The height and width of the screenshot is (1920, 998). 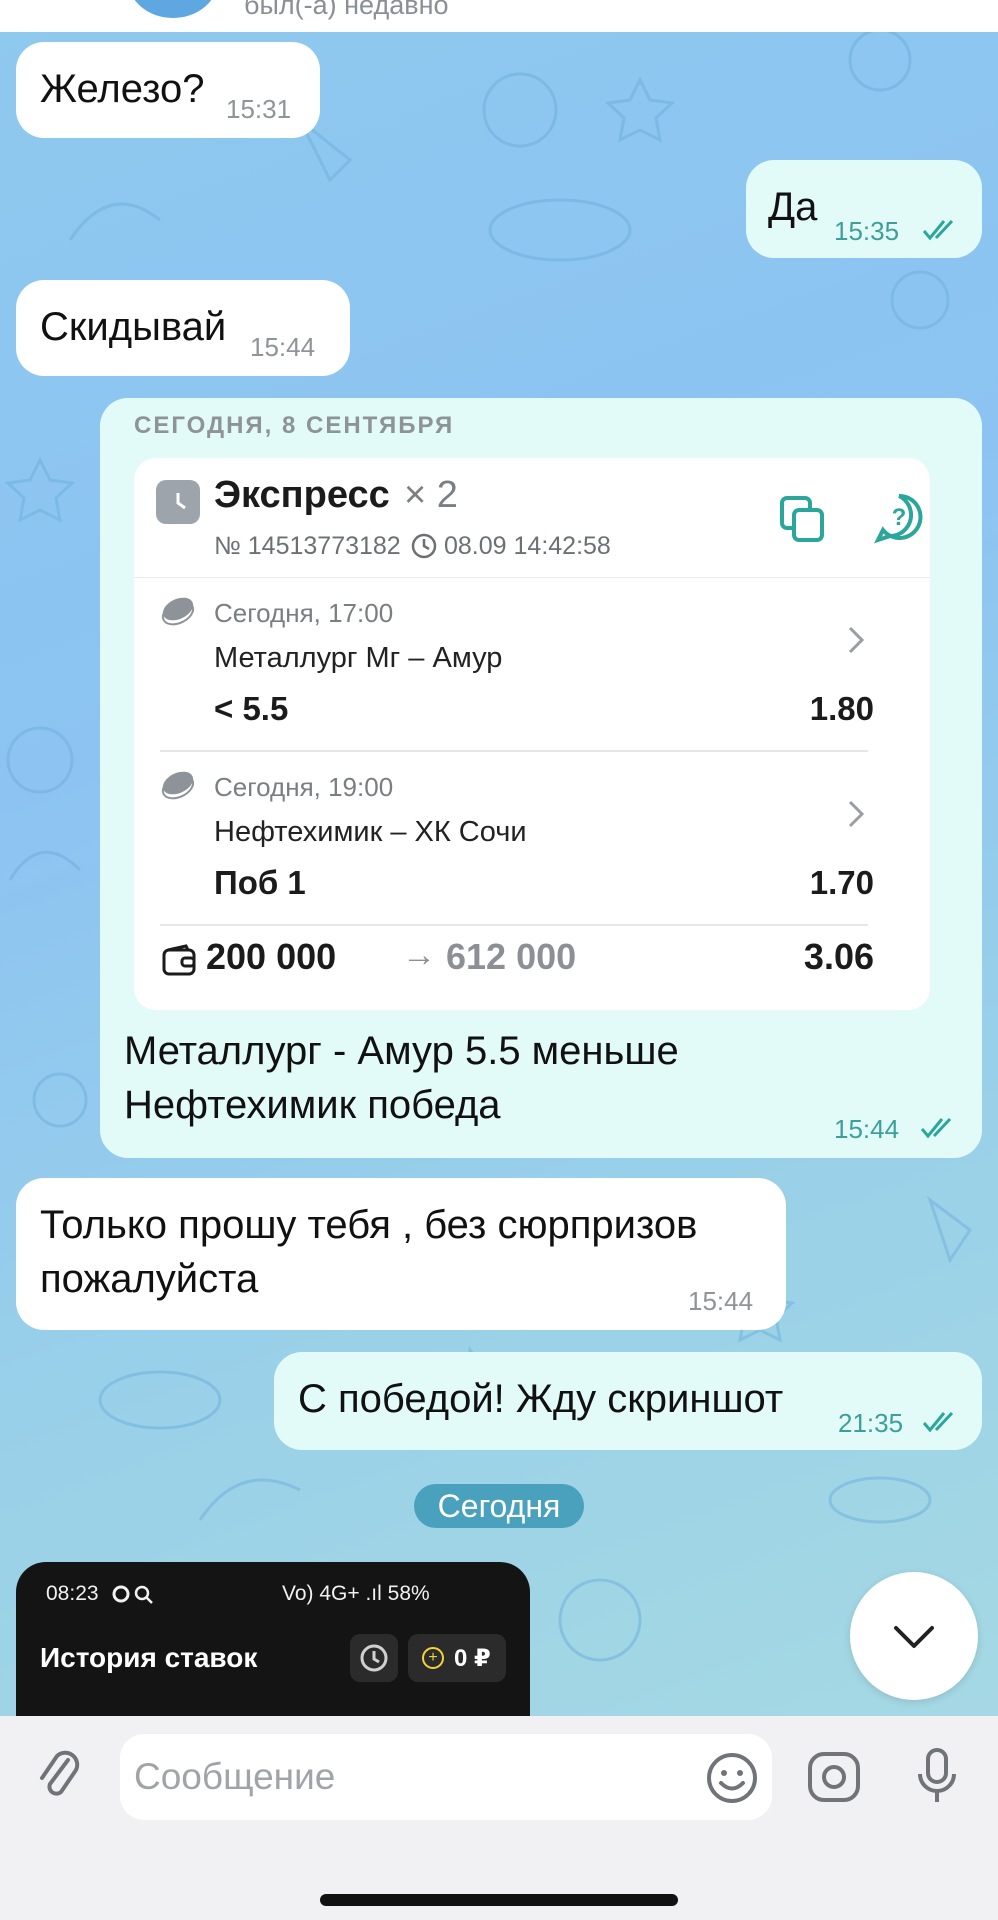 I want to click on leg-pick: < 5.5, so click(x=251, y=708).